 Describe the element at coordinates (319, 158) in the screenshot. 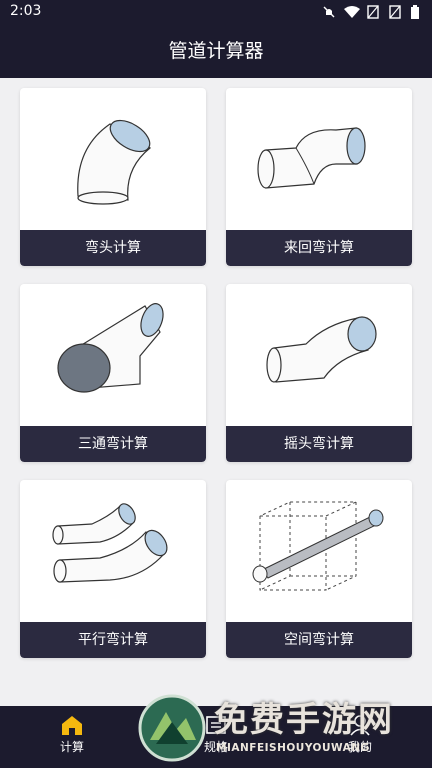

I see `offset-pipe-icon` at that location.